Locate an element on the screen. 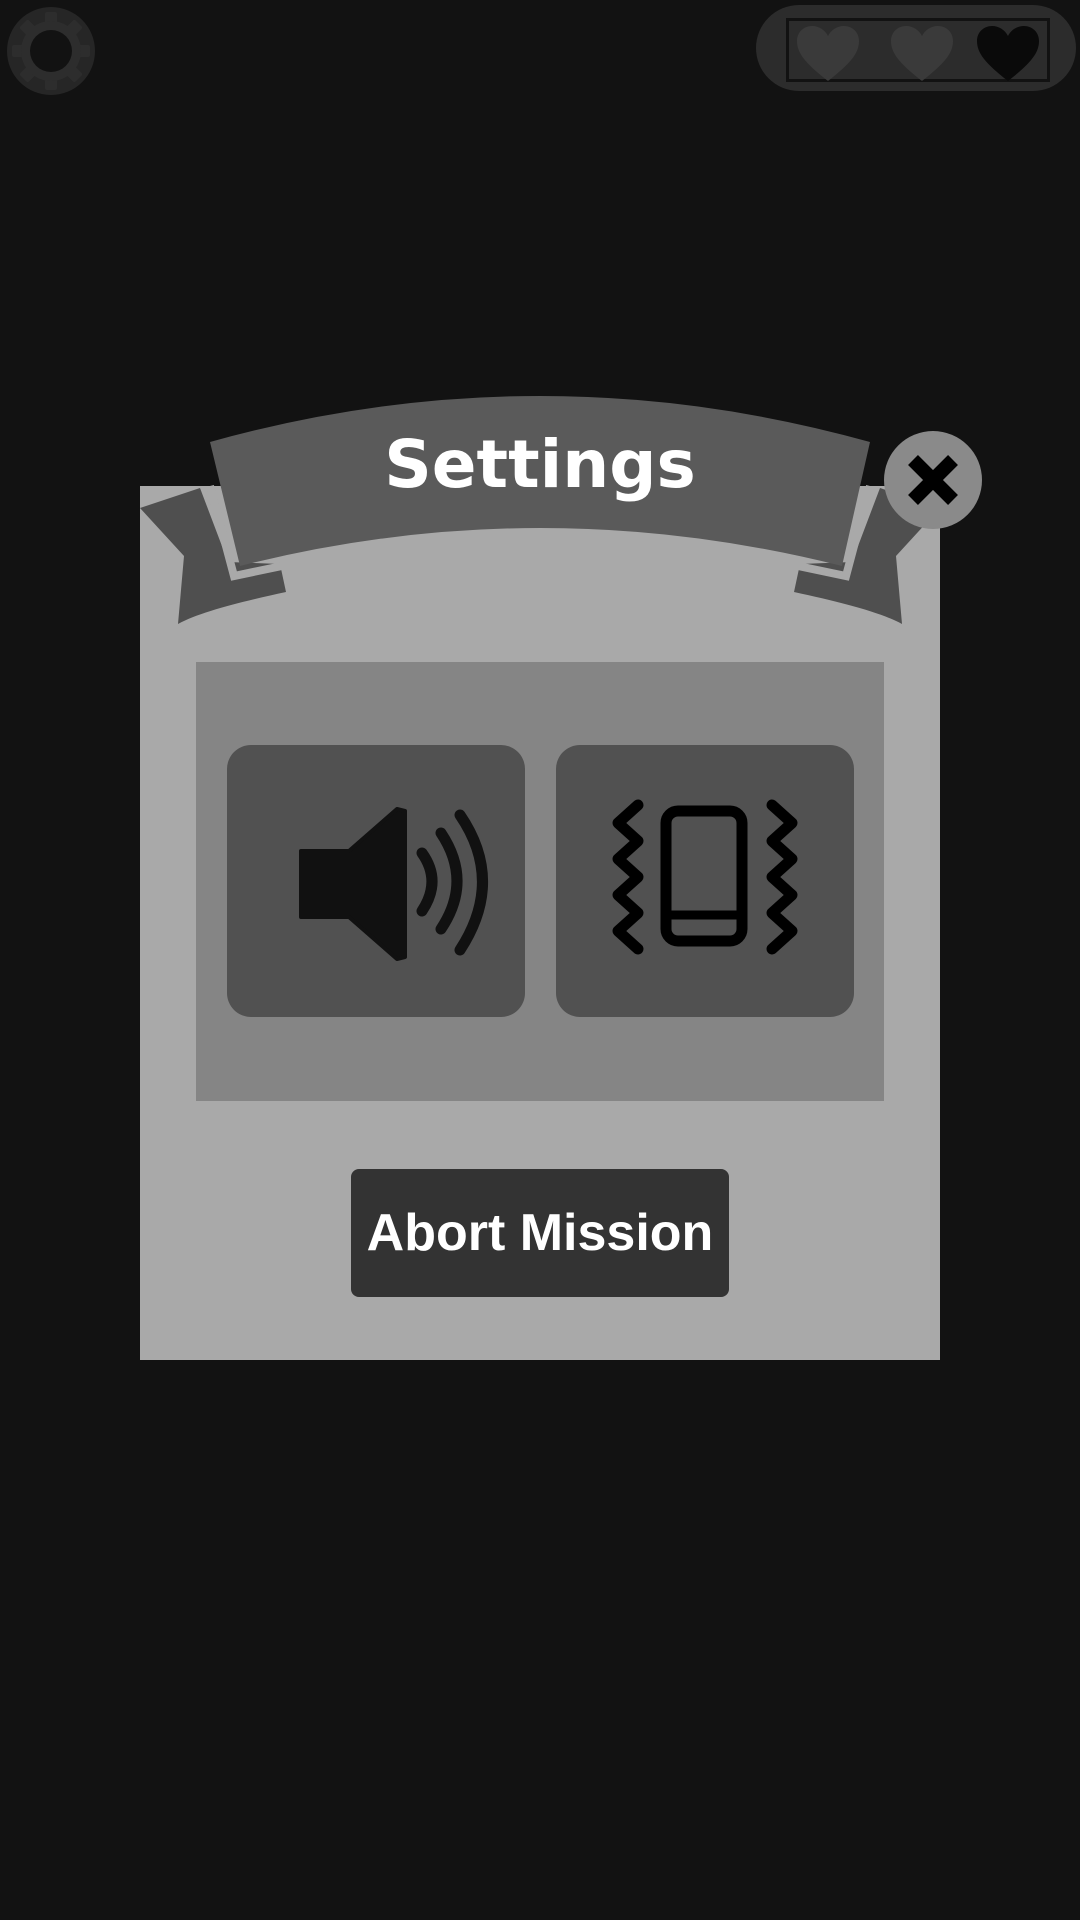 This screenshot has width=1080, height=1920. gear-icon is located at coordinates (51, 51).